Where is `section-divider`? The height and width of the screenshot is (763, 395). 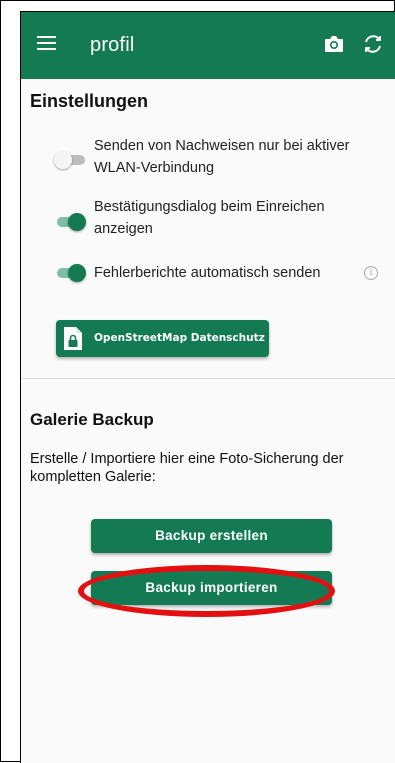
section-divider is located at coordinates (208, 378).